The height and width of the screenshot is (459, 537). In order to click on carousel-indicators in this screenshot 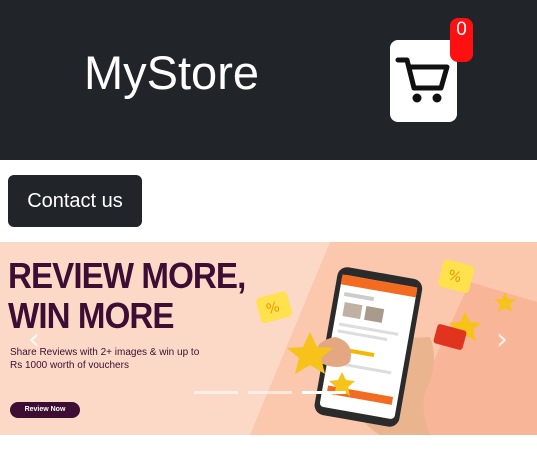, I will do `click(274, 393)`.